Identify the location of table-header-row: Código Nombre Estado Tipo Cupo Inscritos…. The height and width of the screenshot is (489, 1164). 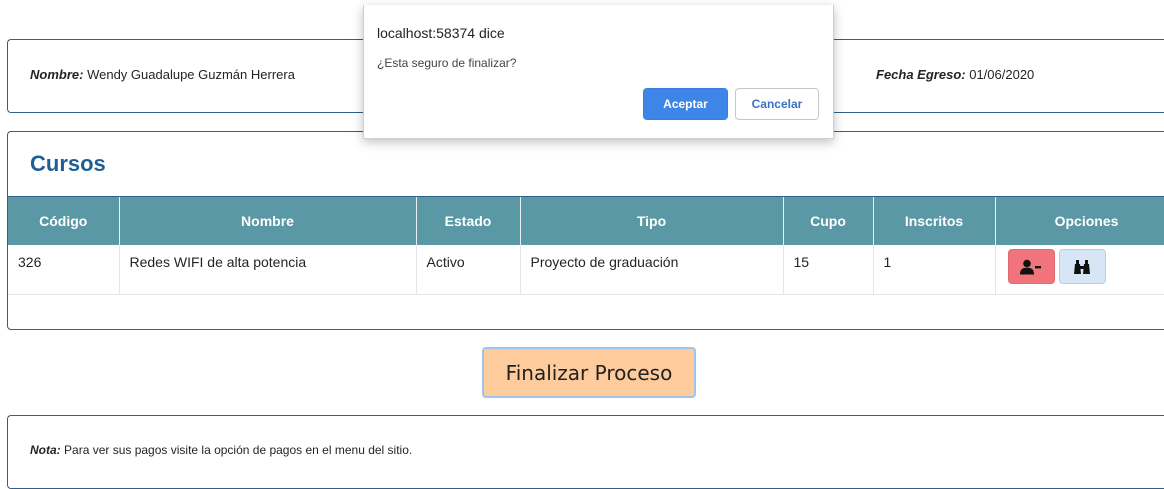
(586, 221).